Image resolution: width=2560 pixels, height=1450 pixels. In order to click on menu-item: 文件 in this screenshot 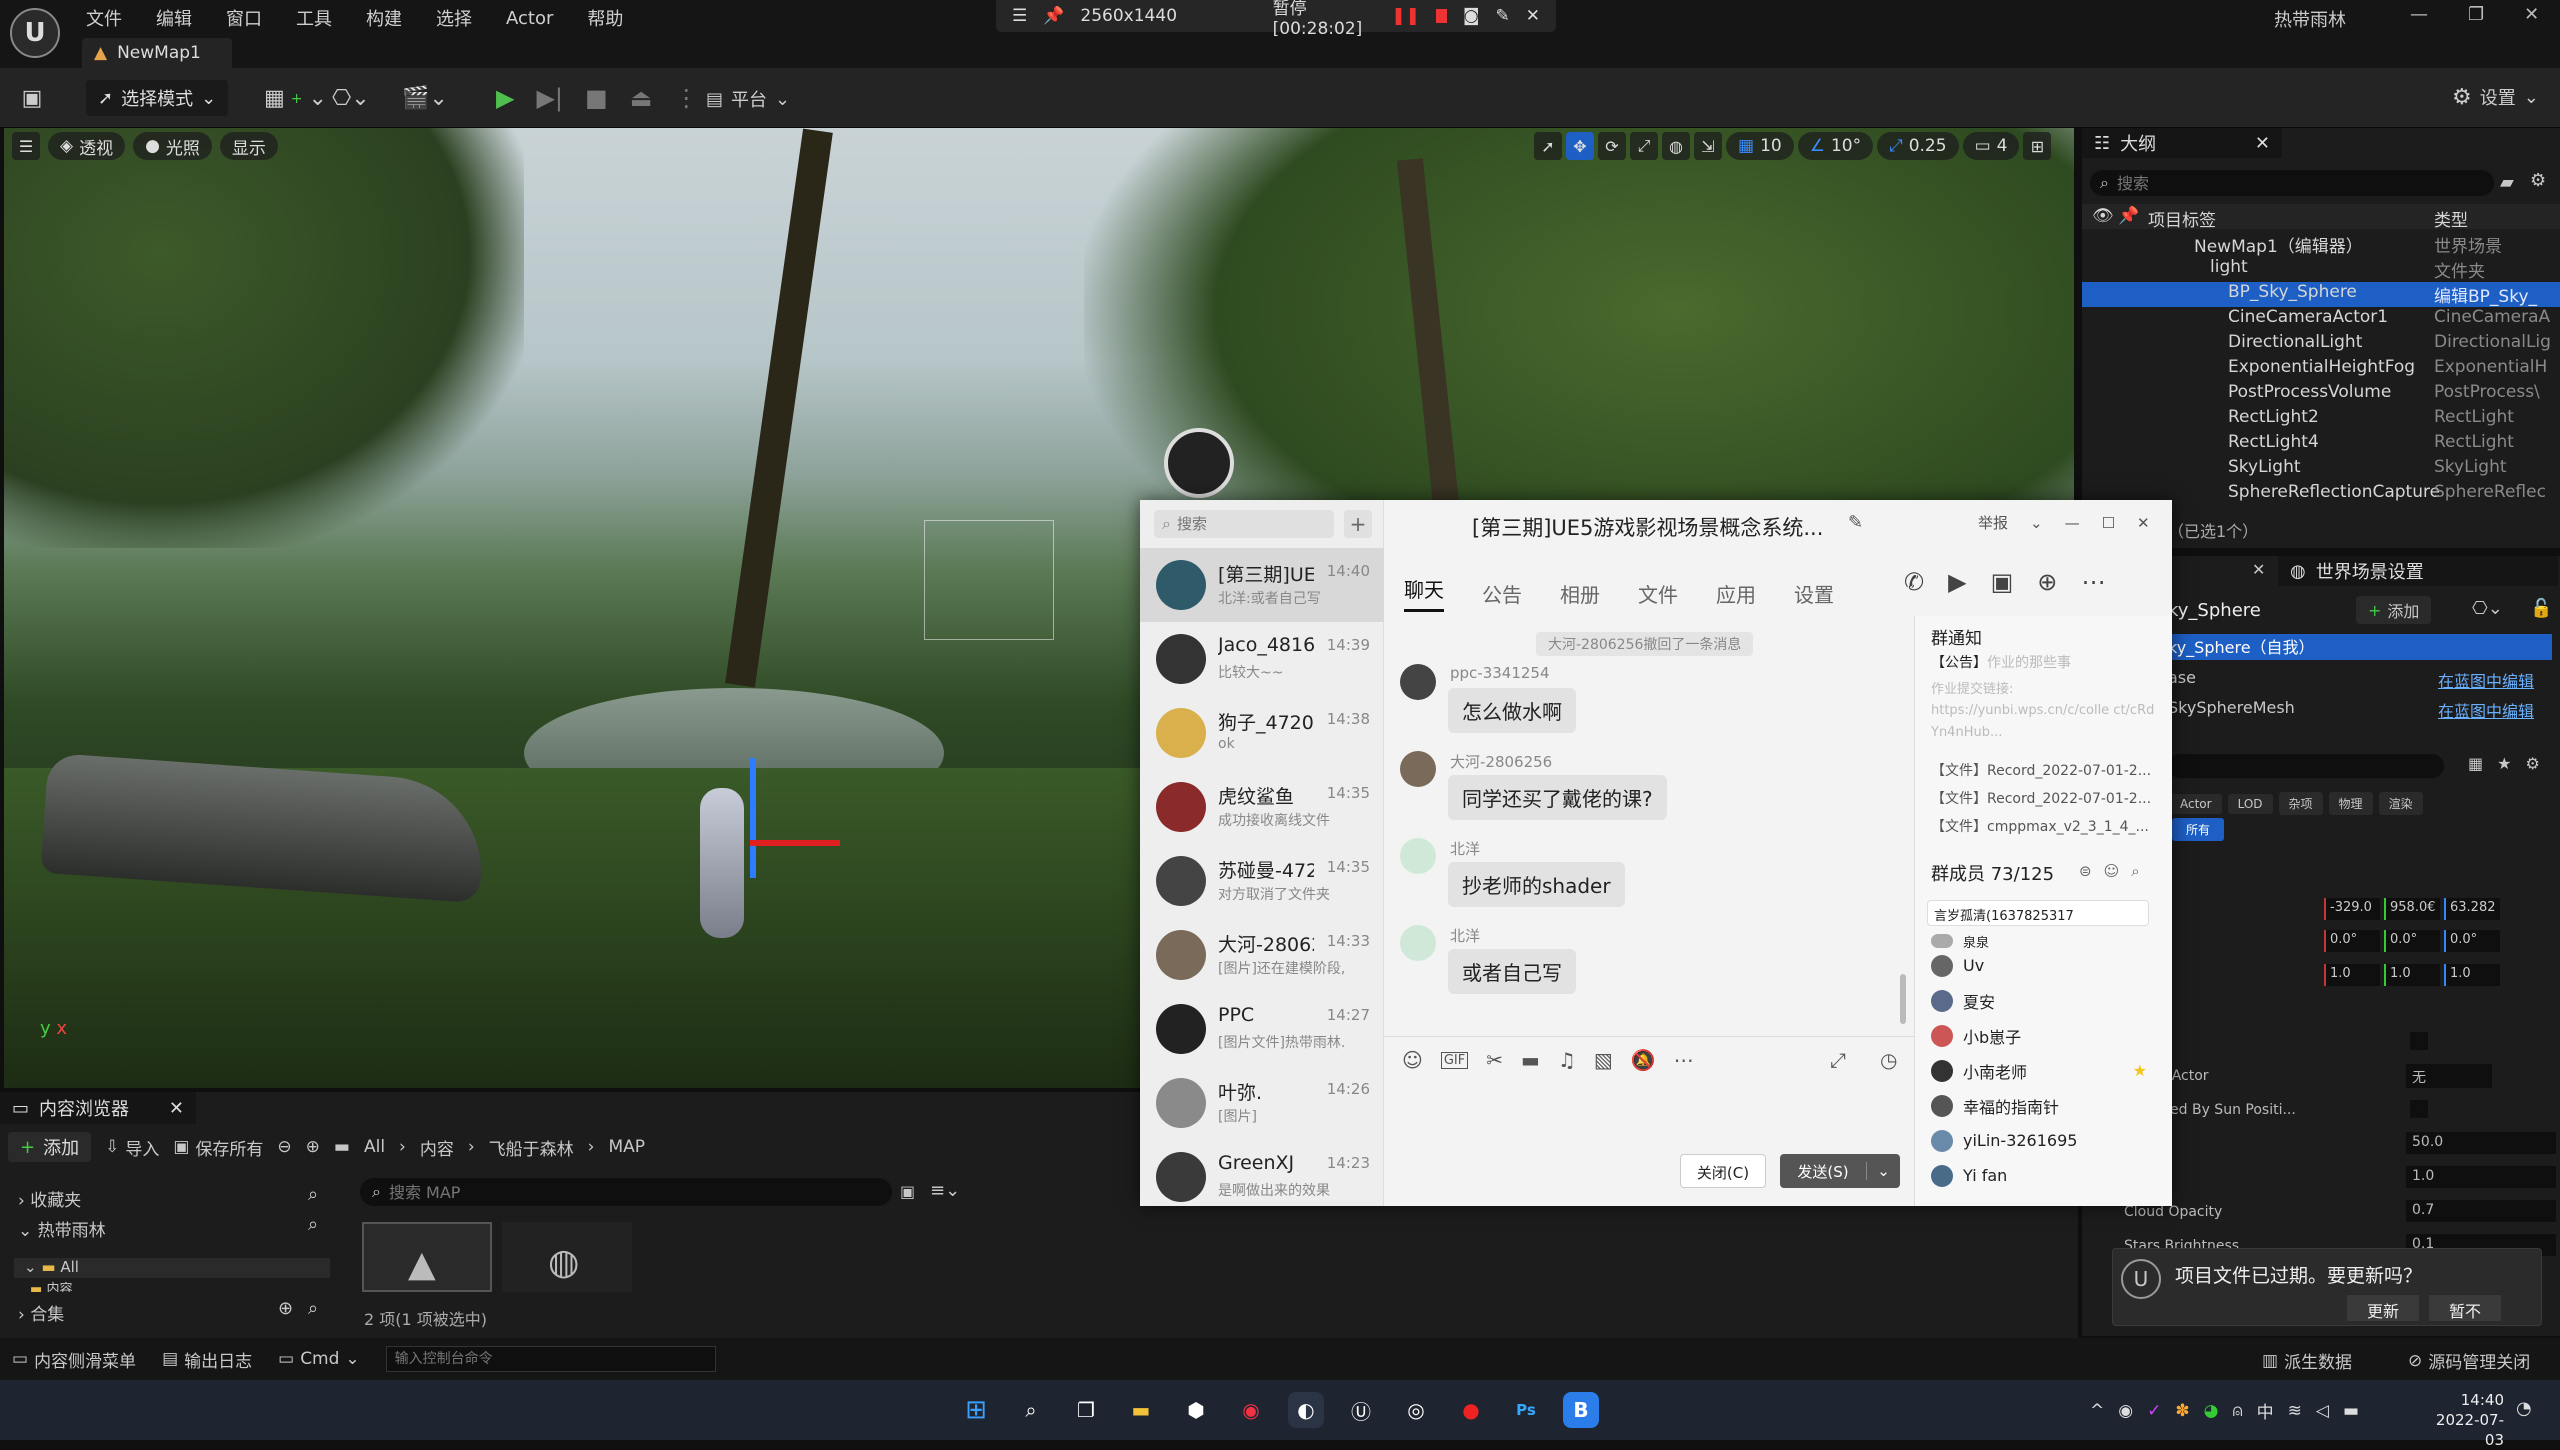, I will do `click(104, 18)`.